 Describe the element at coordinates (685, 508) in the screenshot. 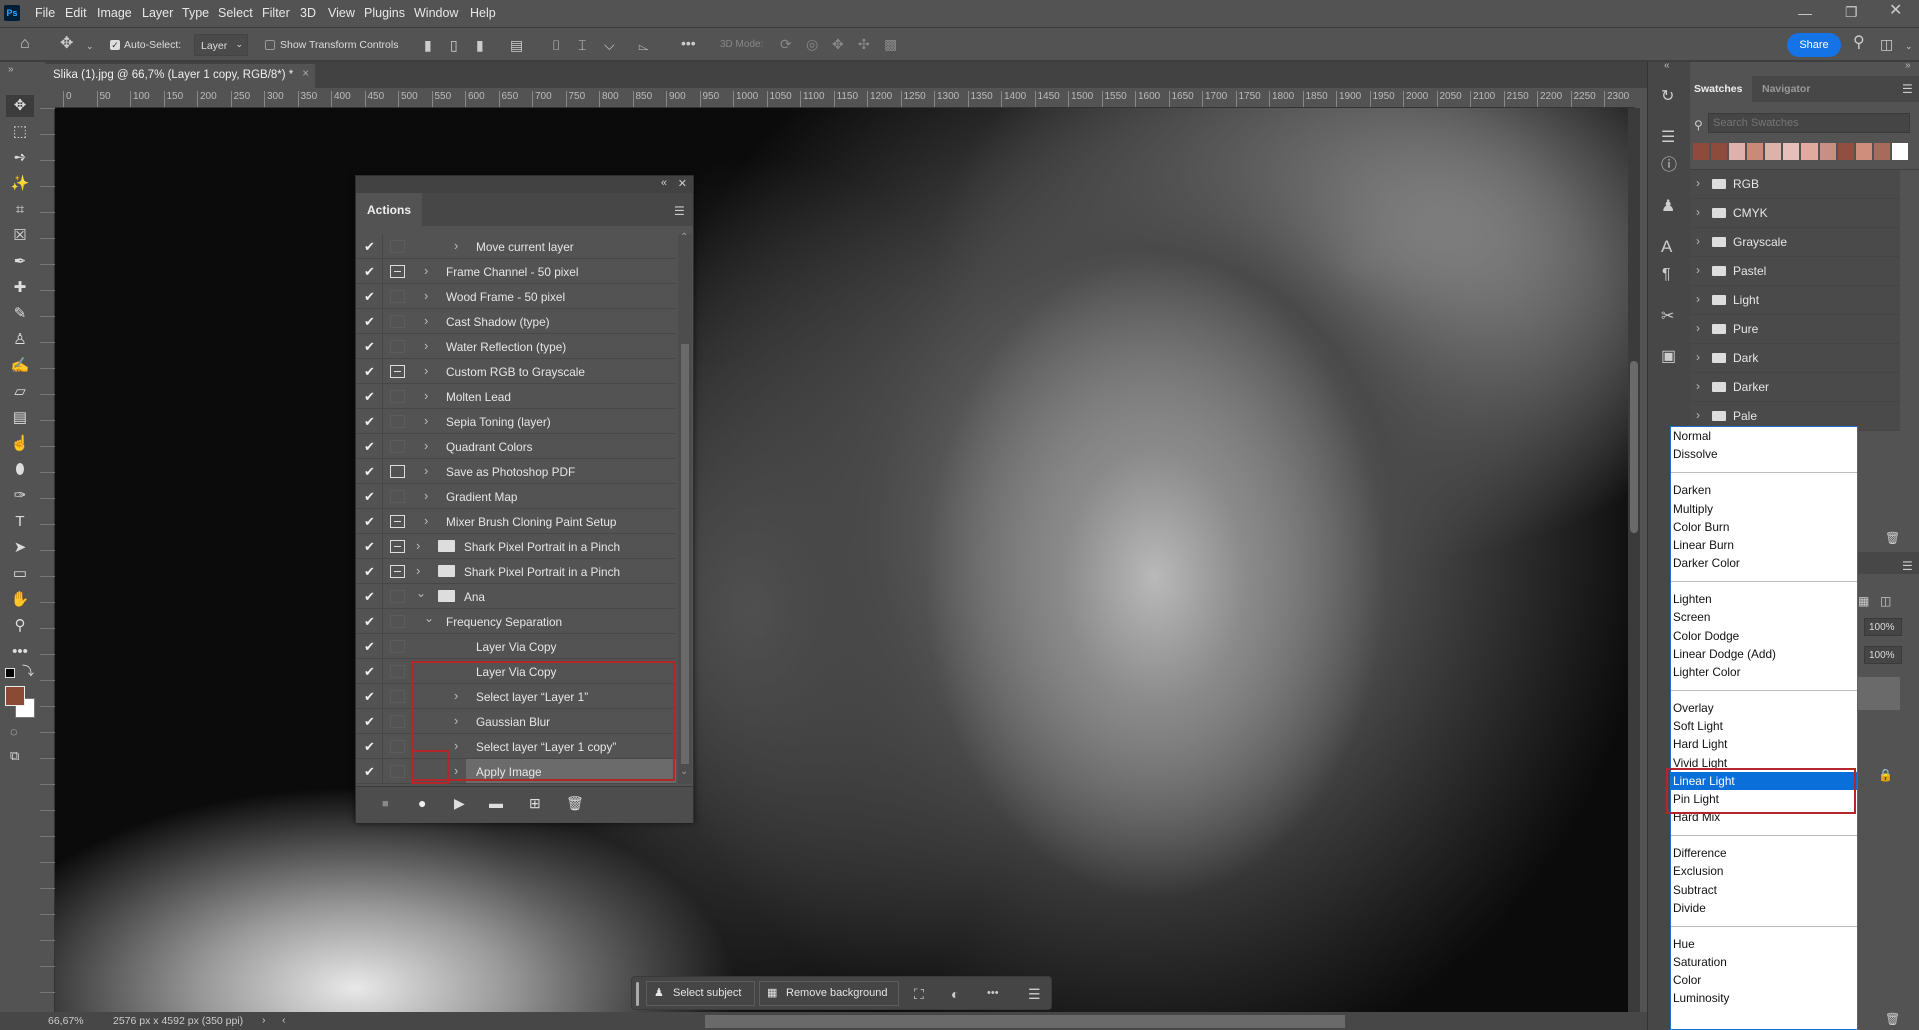

I see `actions-scrollbar: ⌃ ⌄` at that location.